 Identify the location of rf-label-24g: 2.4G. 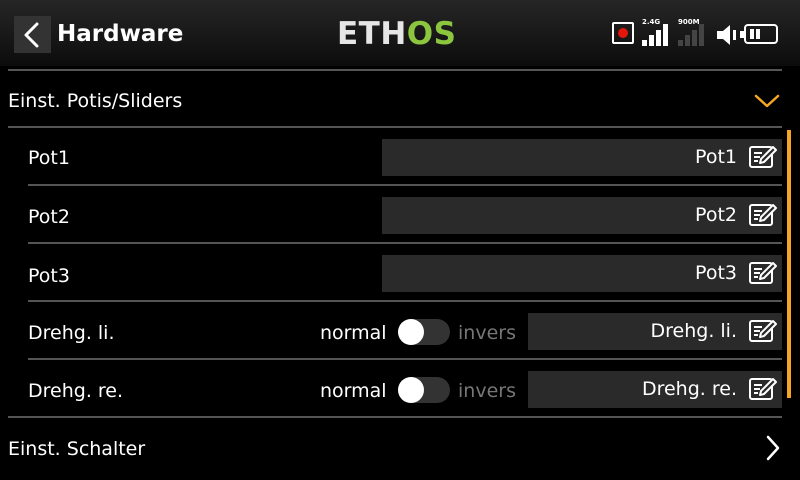
(651, 22).